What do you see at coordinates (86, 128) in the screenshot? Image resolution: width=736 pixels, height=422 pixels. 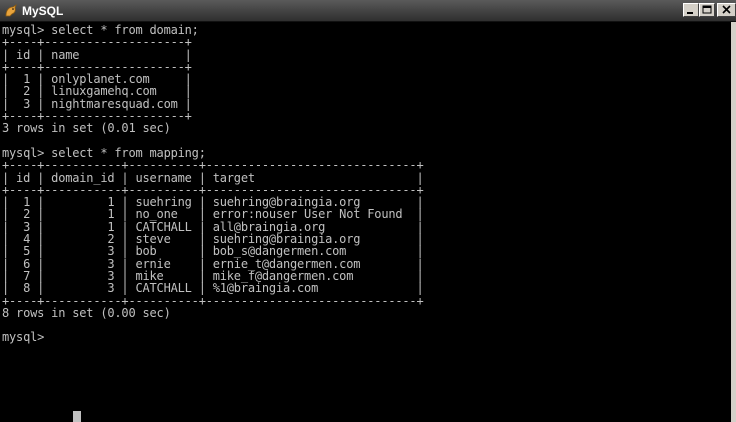 I see `console-line: 3 rows in set (0.01 sec)` at bounding box center [86, 128].